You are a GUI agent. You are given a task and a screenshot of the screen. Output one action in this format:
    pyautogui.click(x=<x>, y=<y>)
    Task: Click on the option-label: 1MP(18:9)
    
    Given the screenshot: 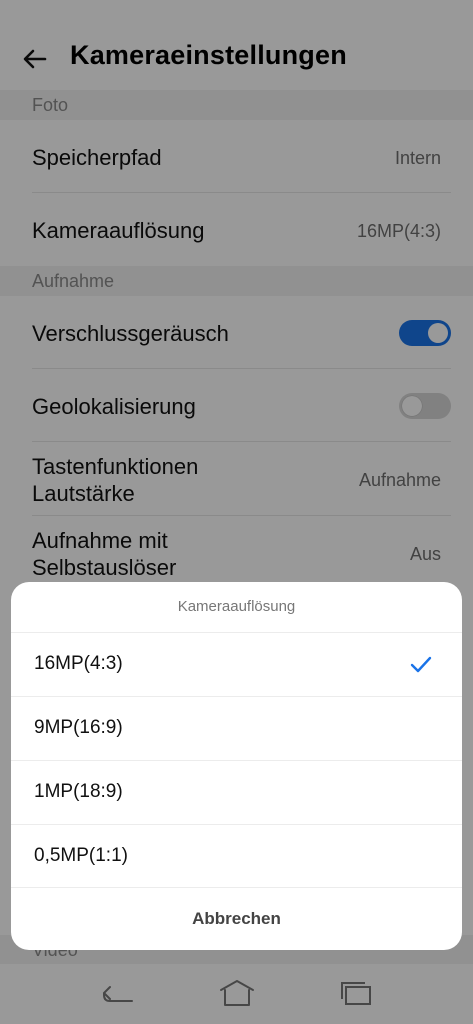 What is the action you would take?
    pyautogui.click(x=78, y=791)
    